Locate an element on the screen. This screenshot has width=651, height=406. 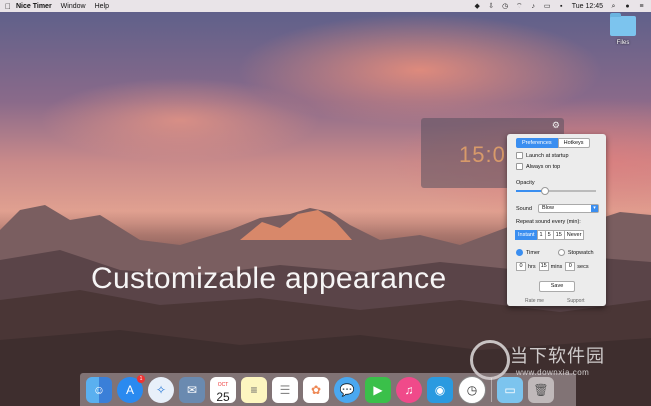
siri-icon: ● is located at coordinates (627, 6).